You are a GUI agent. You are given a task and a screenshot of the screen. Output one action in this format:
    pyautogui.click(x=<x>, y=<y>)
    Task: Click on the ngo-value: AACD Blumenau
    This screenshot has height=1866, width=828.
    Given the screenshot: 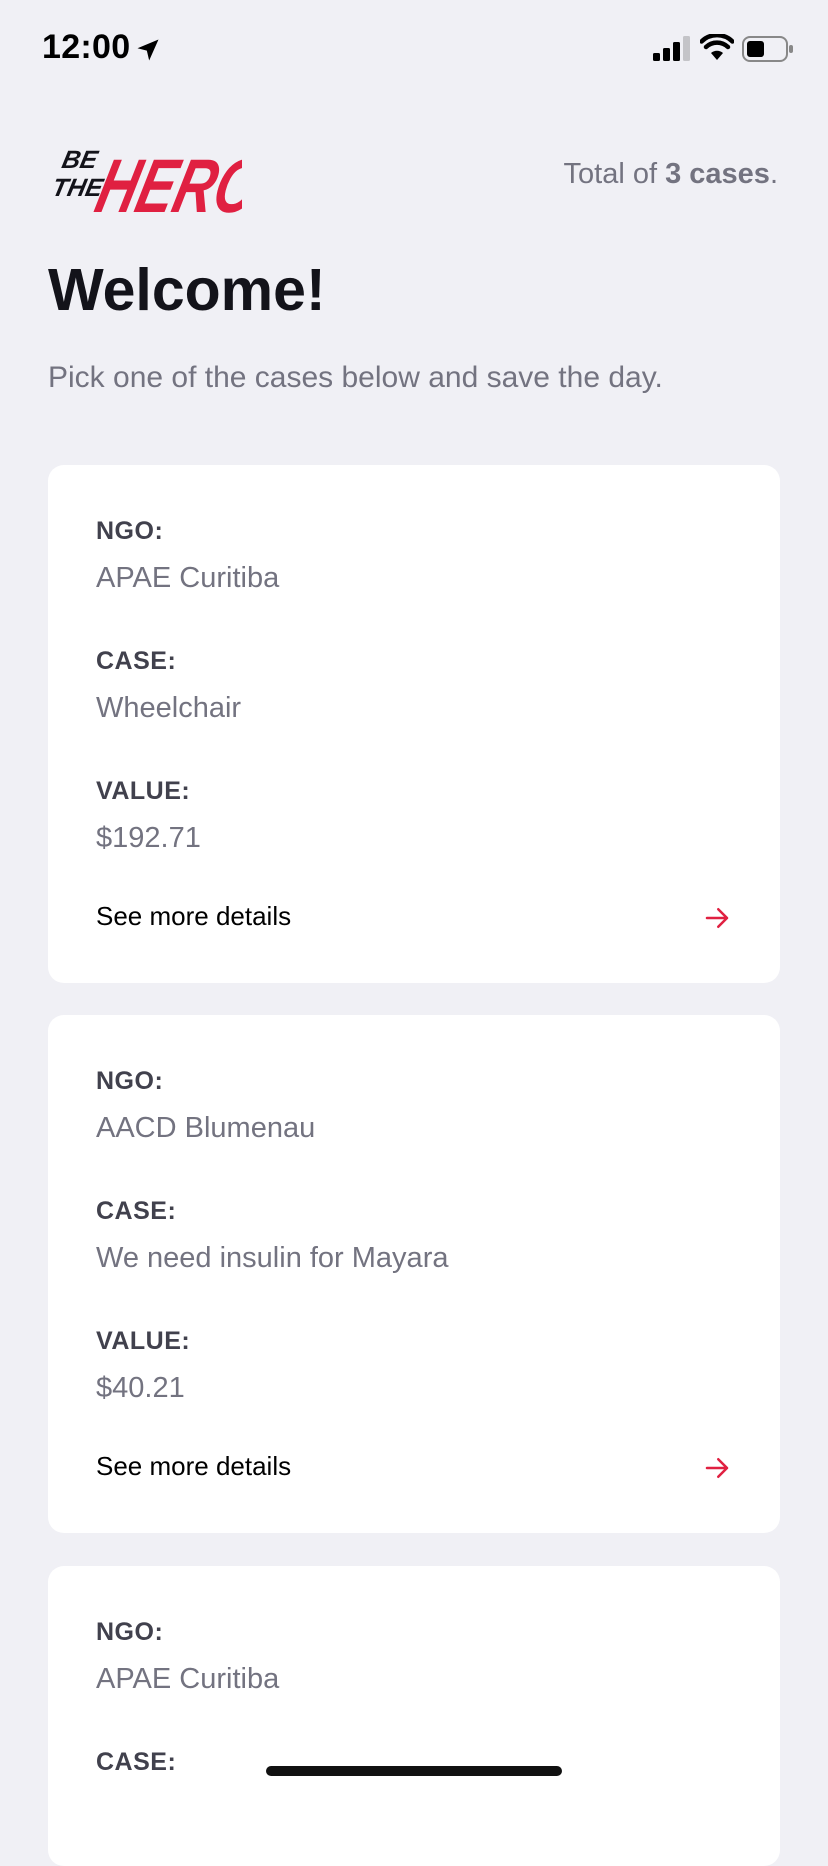 What is the action you would take?
    pyautogui.click(x=206, y=1128)
    